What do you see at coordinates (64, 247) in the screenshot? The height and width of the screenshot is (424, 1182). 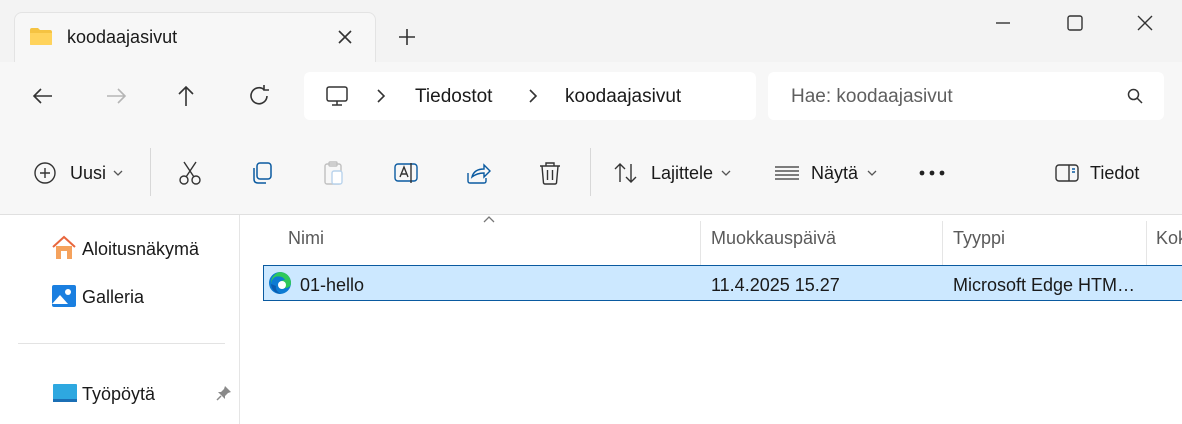 I see `home-icon` at bounding box center [64, 247].